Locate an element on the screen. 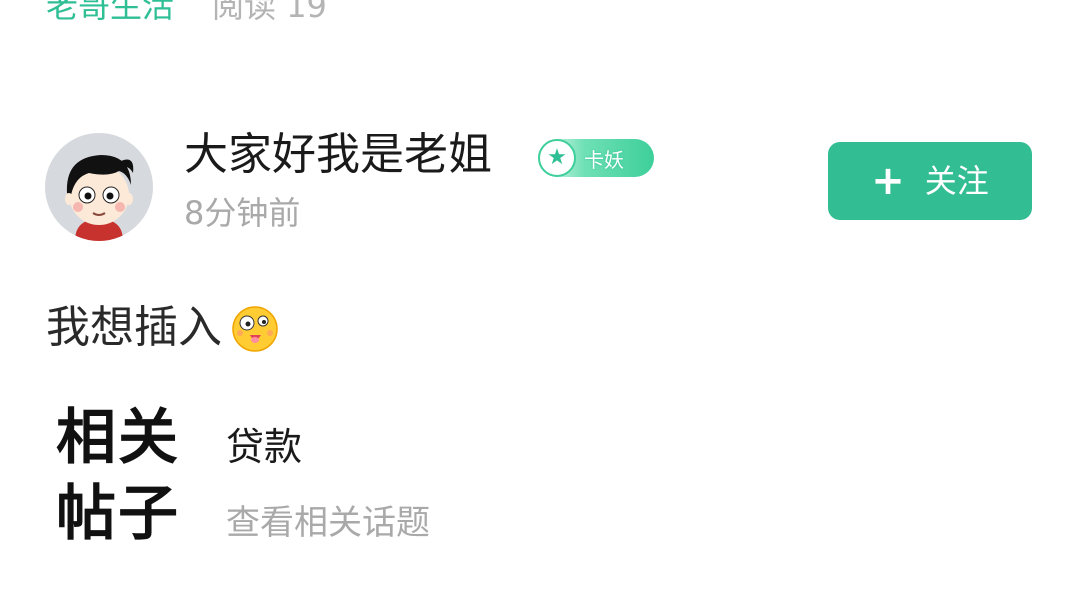 Image resolution: width=1080 pixels, height=615 pixels. post-time: 8分钟前 is located at coordinates (242, 213).